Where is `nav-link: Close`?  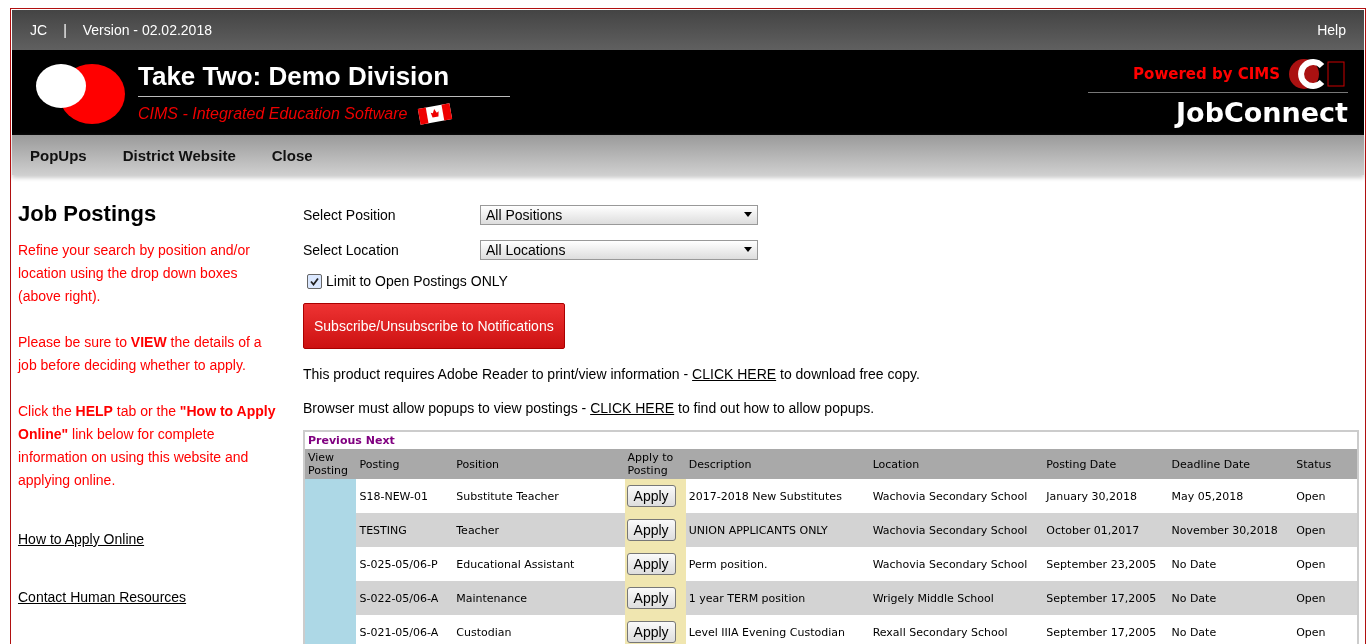
nav-link: Close is located at coordinates (292, 155).